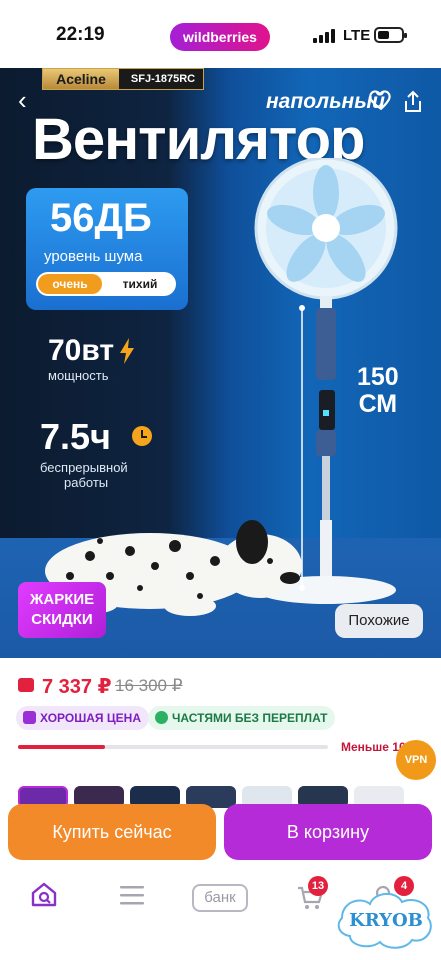 This screenshot has width=441, height=960. I want to click on current-price: 7 337 ₽, so click(77, 687).